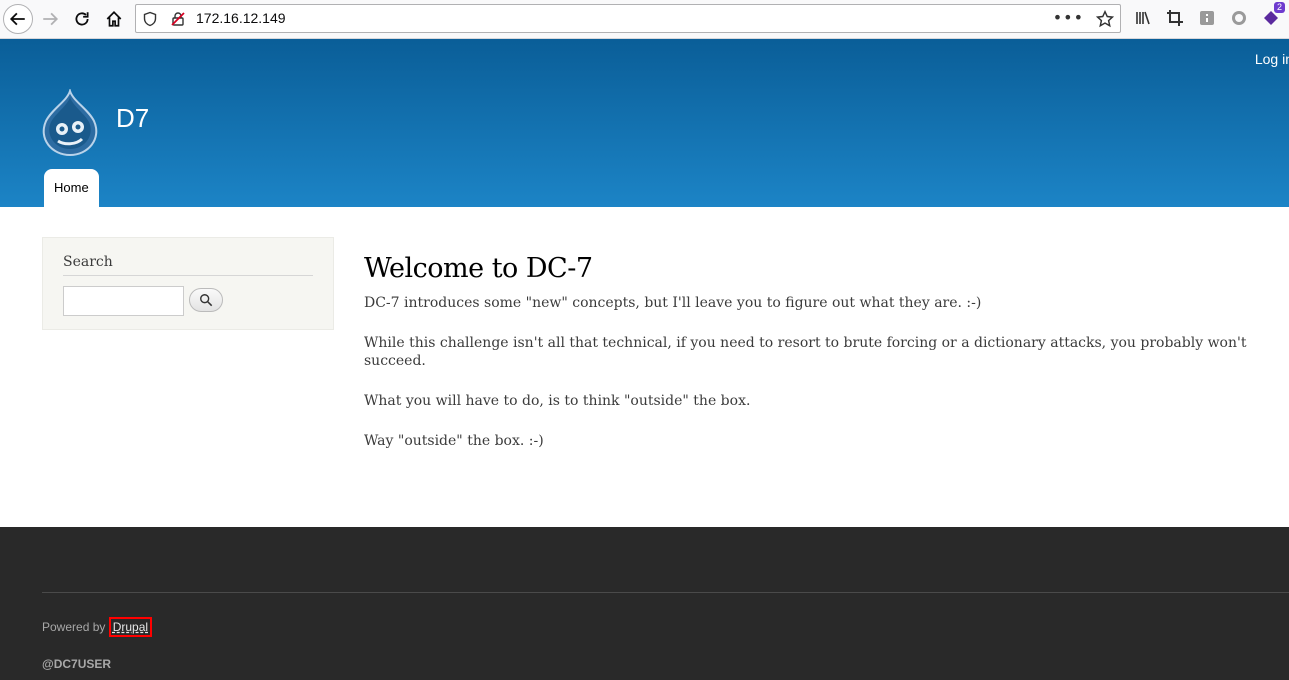 Image resolution: width=1289 pixels, height=680 pixels. I want to click on main-menu: Home, so click(71, 188).